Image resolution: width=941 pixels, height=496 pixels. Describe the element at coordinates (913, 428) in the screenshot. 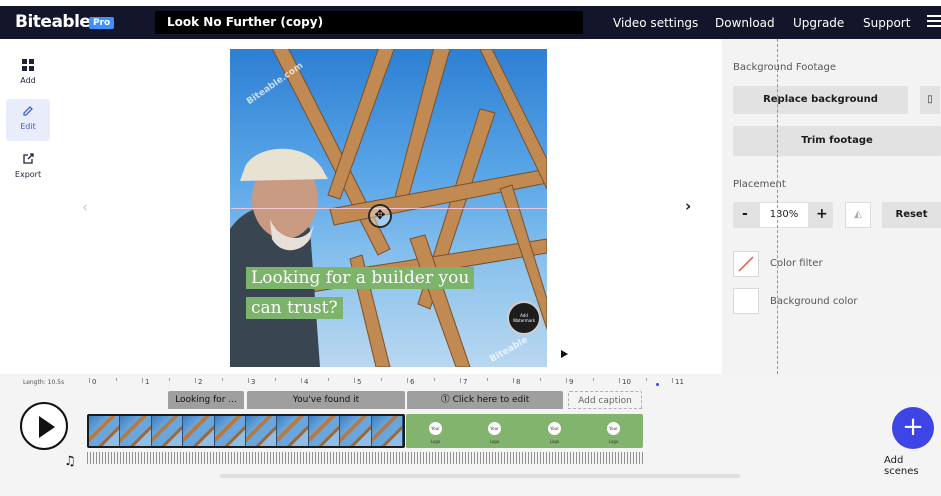

I see `add-scene-button: +` at that location.